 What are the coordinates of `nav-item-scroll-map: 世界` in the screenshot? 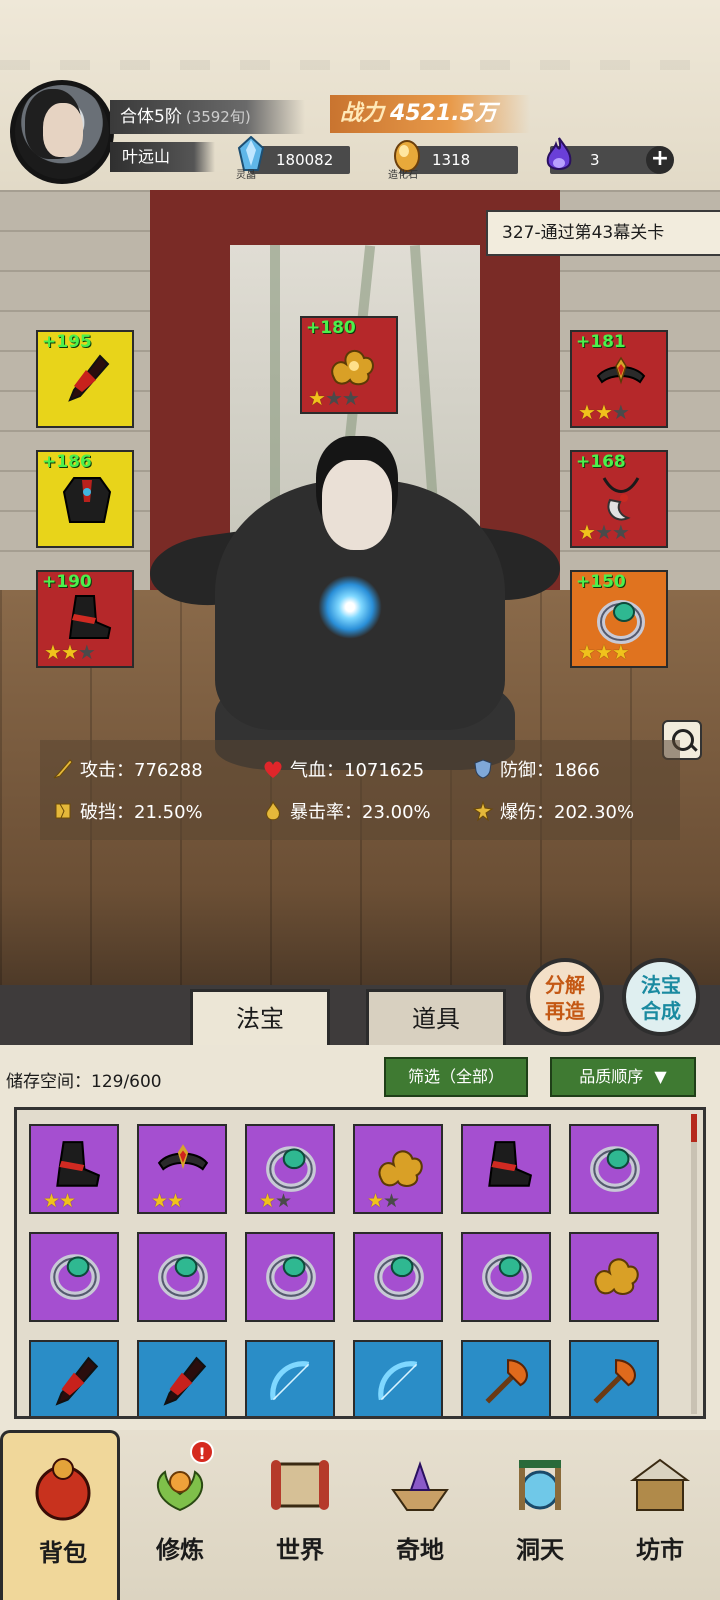 It's located at (300, 1515).